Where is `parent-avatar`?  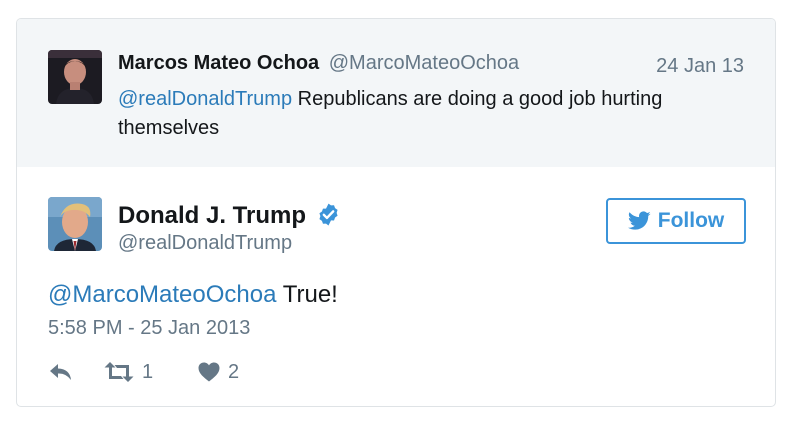 parent-avatar is located at coordinates (75, 77).